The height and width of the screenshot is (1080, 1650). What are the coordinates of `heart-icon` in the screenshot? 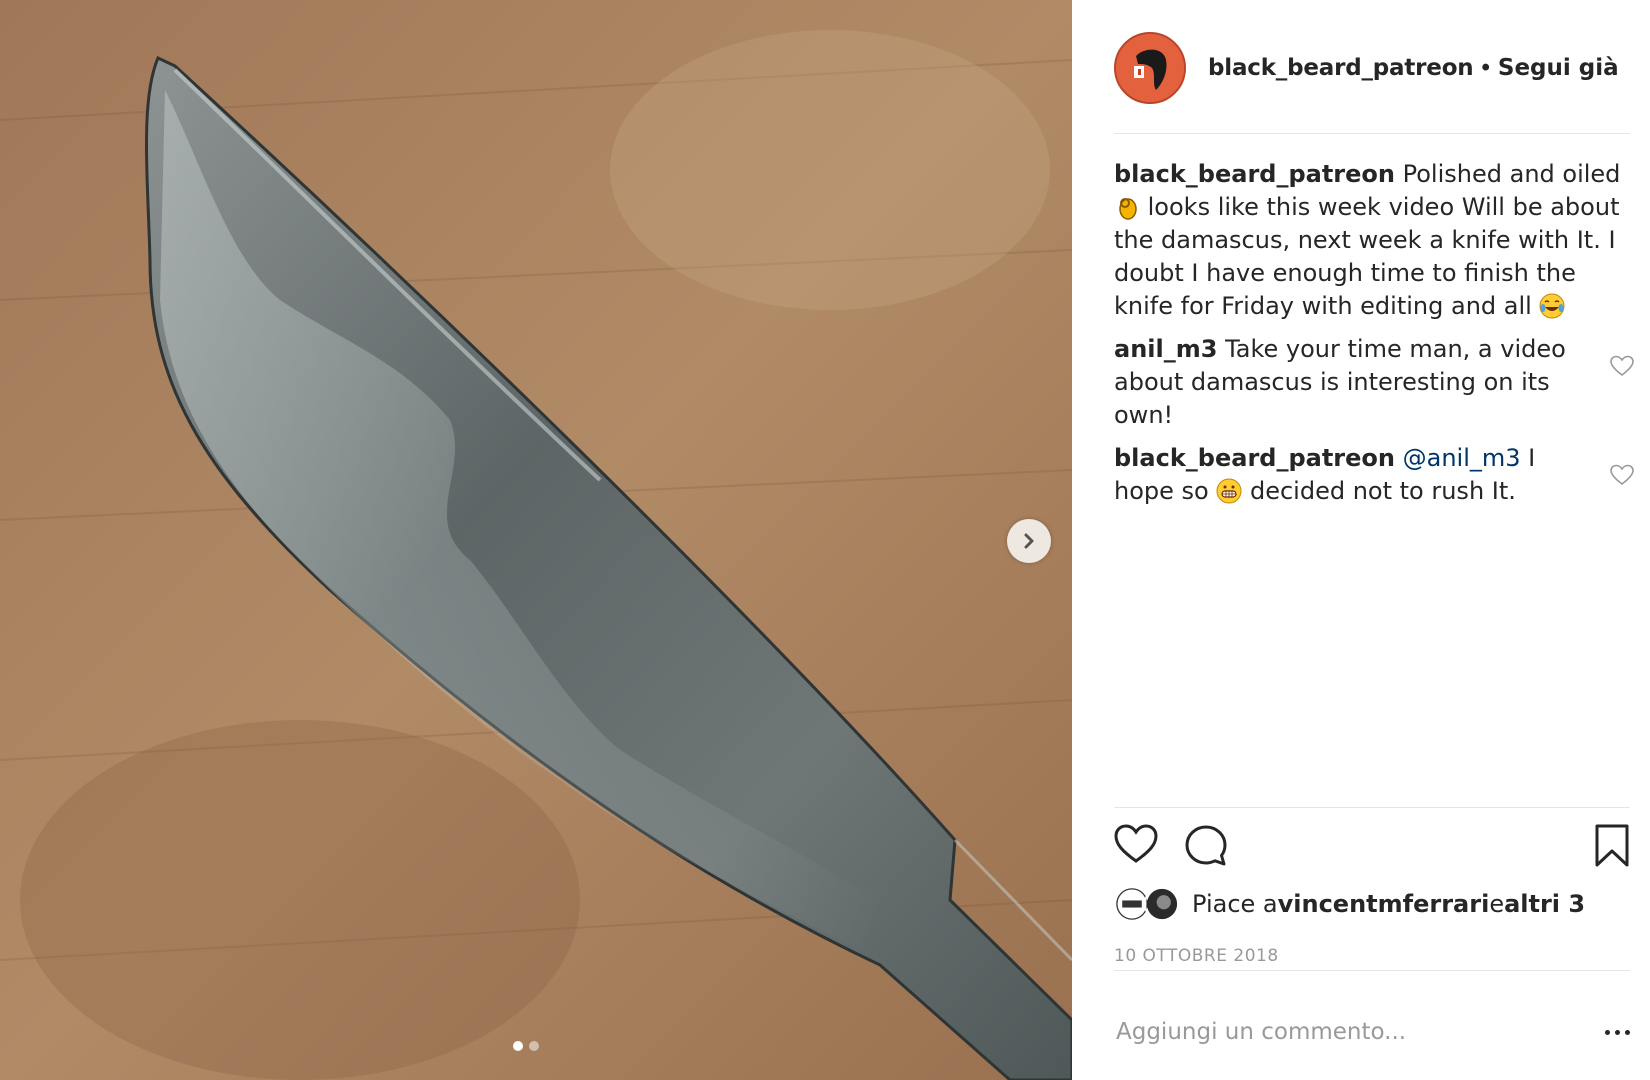 It's located at (1136, 844).